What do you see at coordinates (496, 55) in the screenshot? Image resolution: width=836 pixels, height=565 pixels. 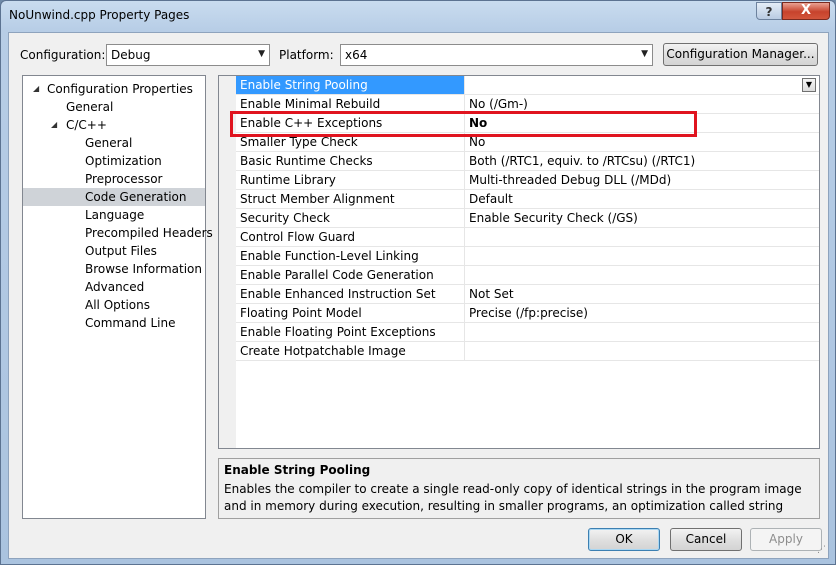 I see `platform-dropdown: x64 ▼` at bounding box center [496, 55].